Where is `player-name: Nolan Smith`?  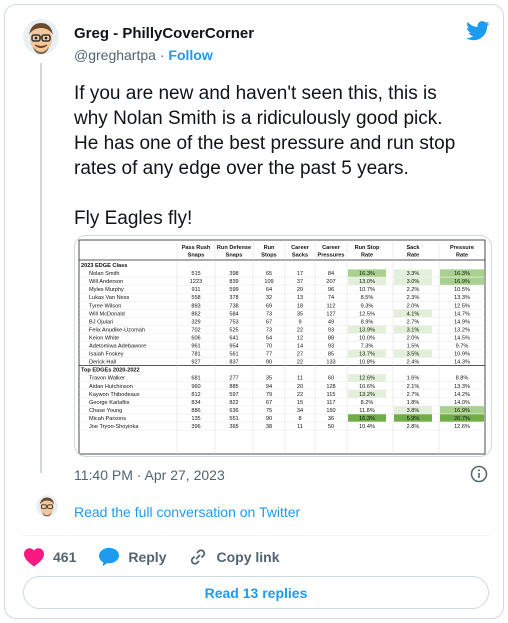
player-name: Nolan Smith is located at coordinates (104, 274).